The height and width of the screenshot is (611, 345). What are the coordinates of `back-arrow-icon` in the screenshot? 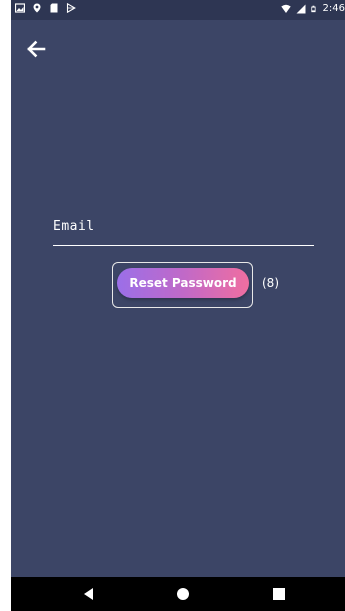 It's located at (36, 49).